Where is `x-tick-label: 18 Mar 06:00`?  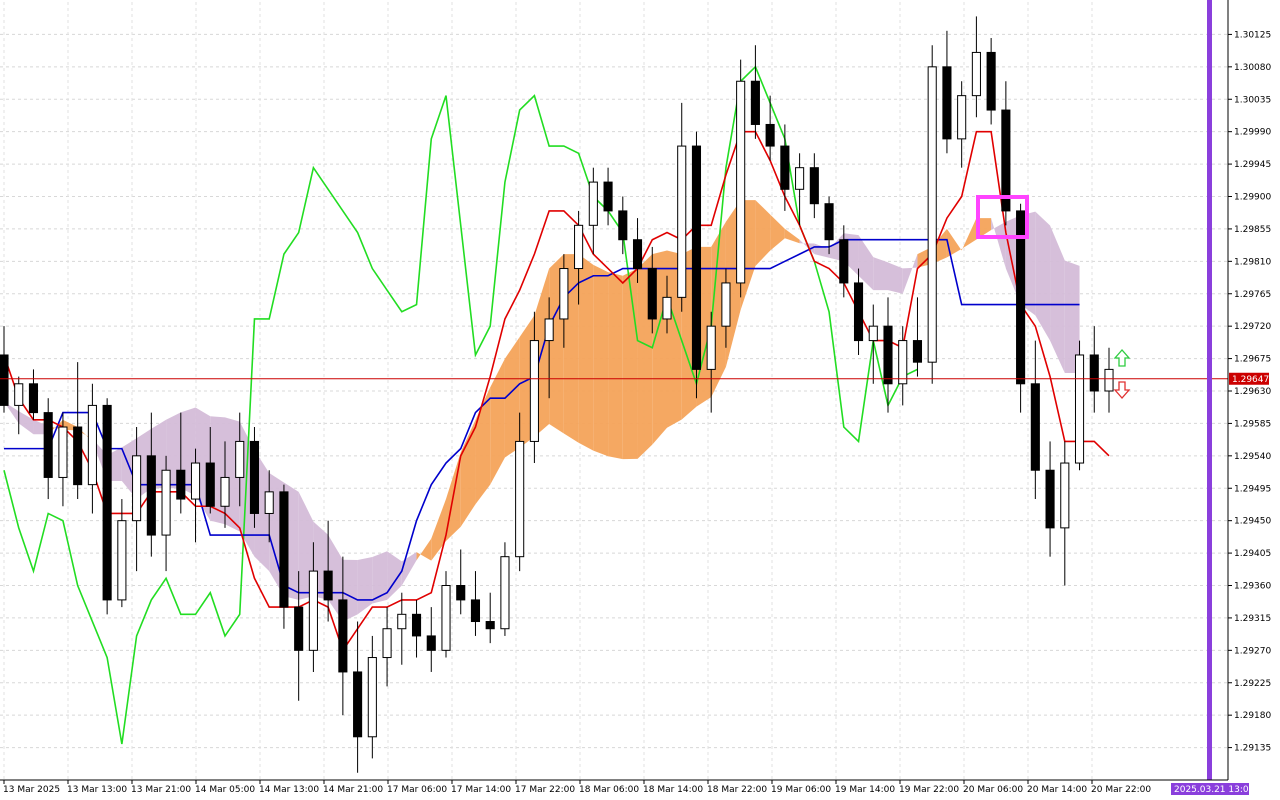
x-tick-label: 18 Mar 06:00 is located at coordinates (609, 790).